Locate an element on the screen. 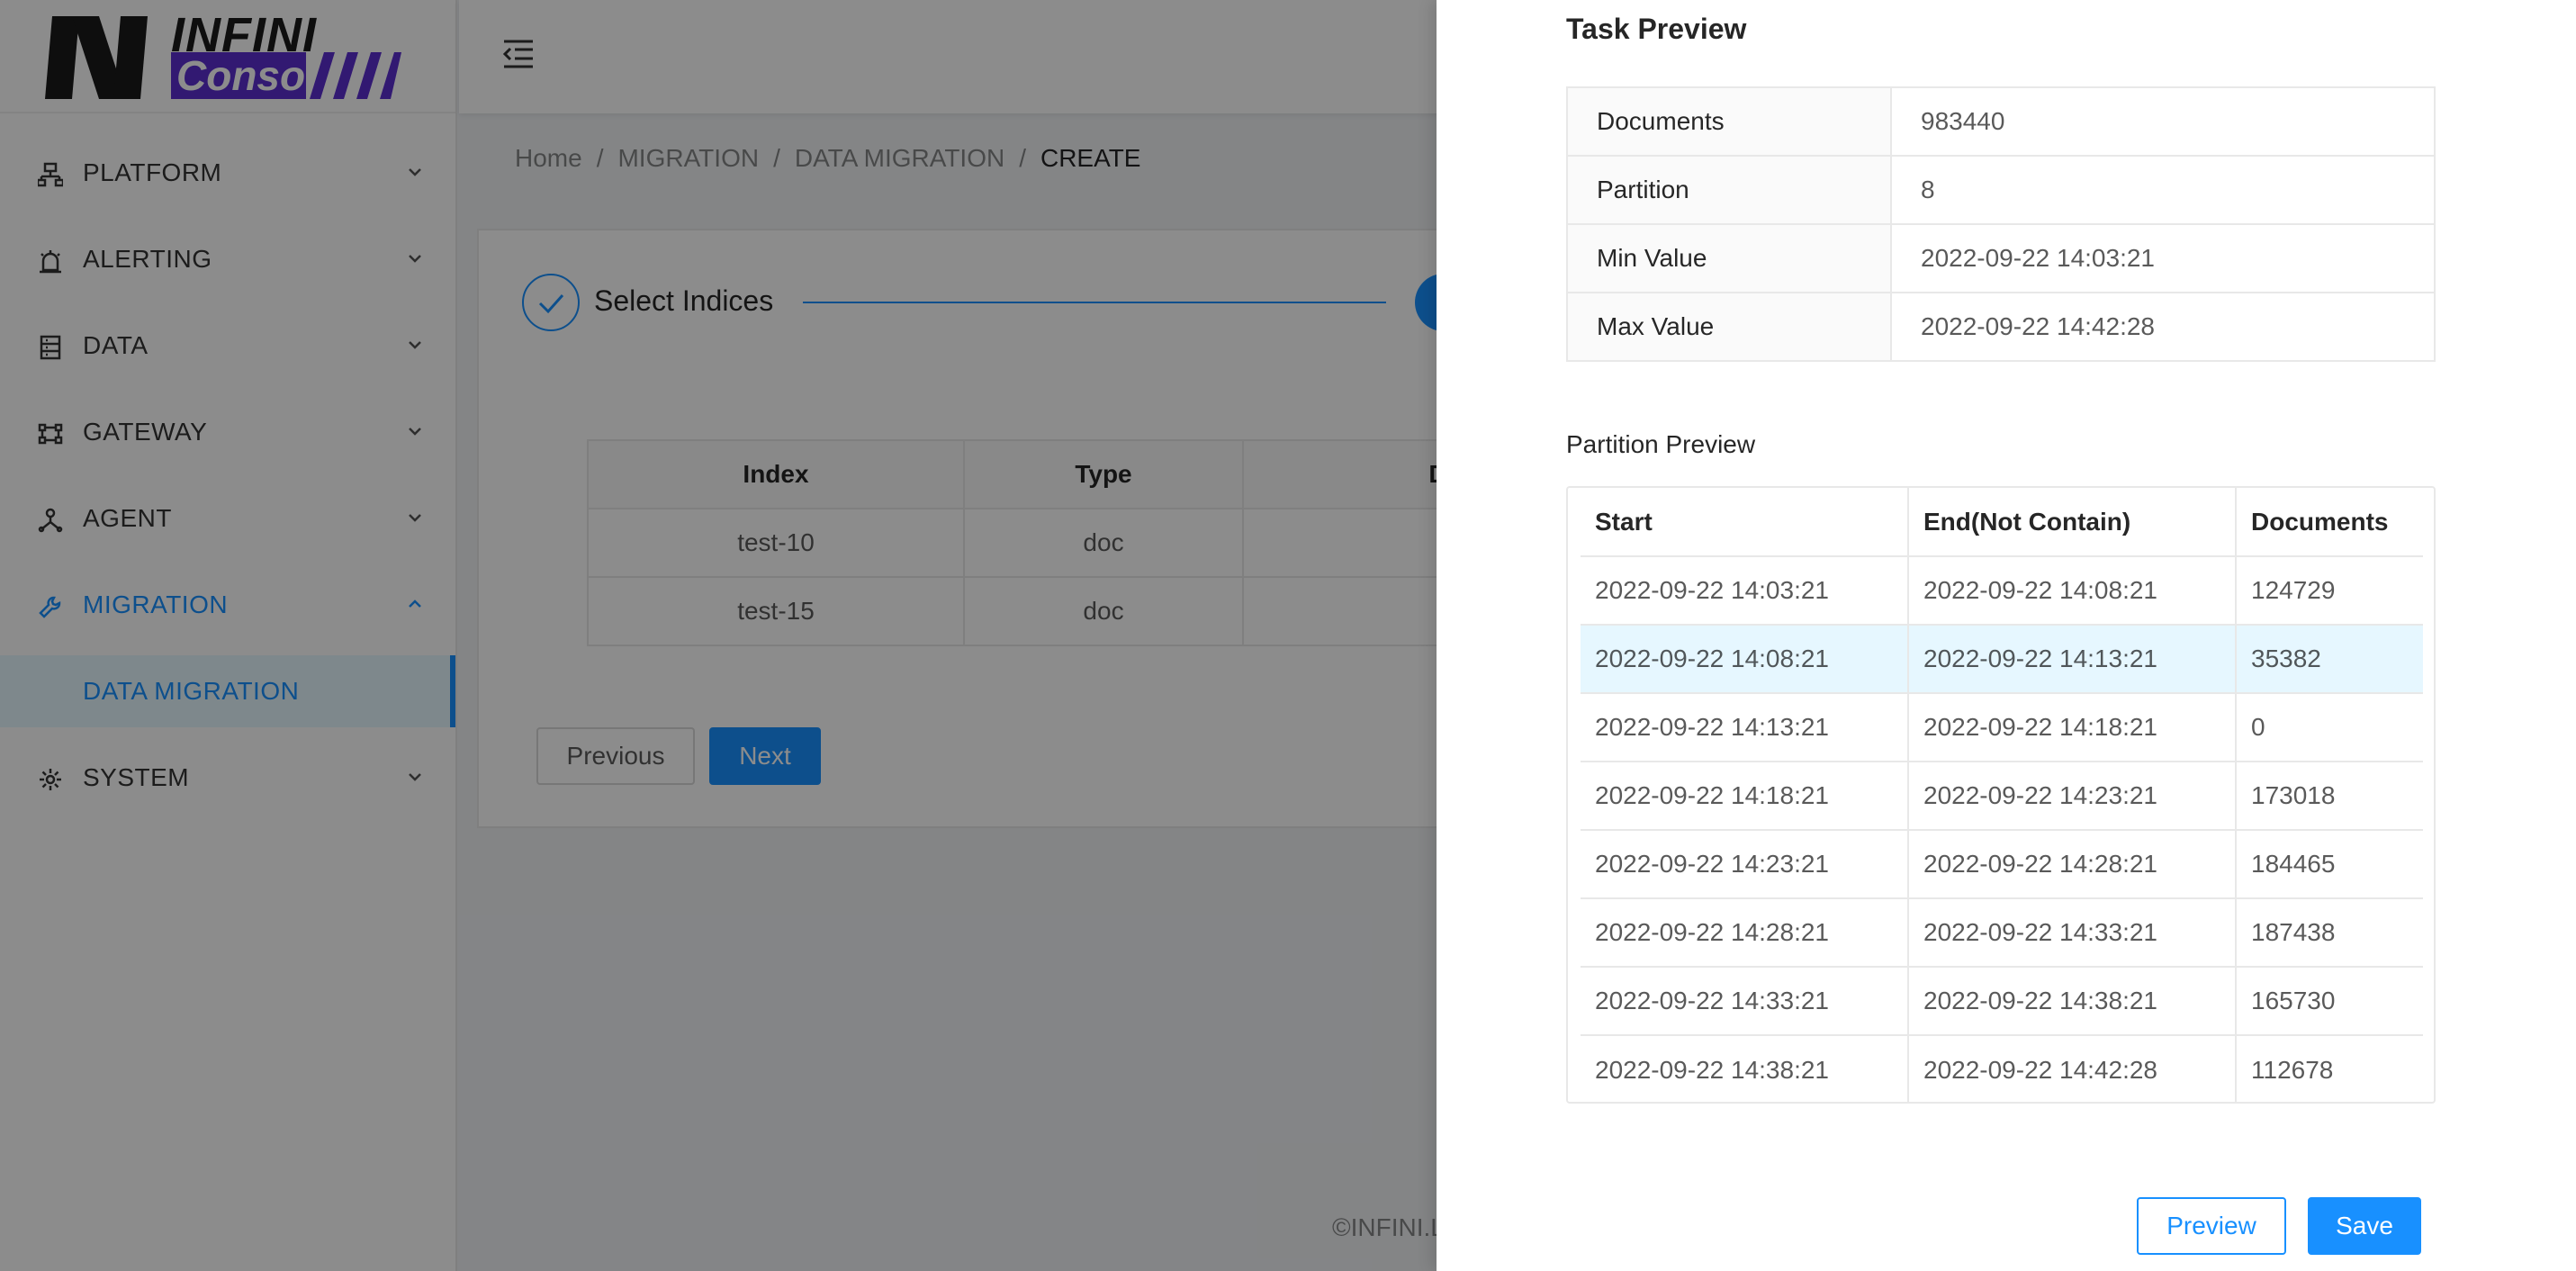 The height and width of the screenshot is (1271, 2576). summary-value: 8 is located at coordinates (2163, 190).